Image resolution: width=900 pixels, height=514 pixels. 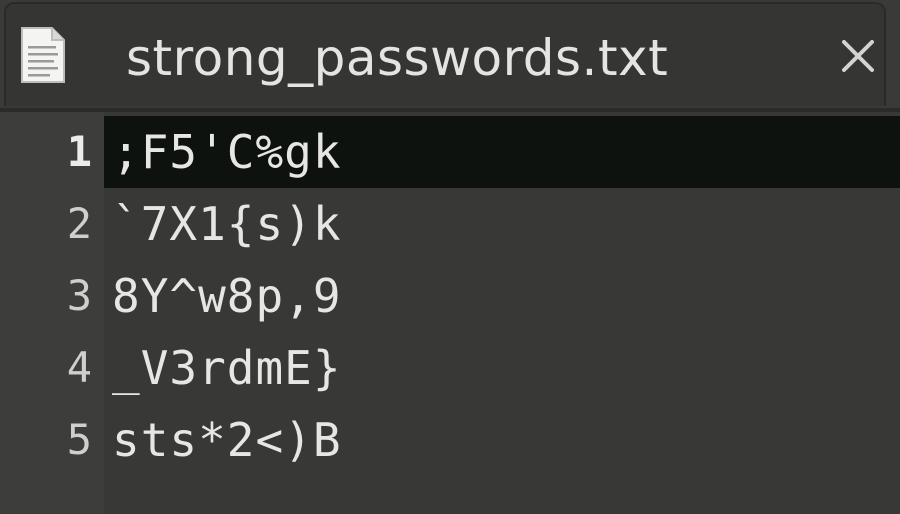 I want to click on line-text: 8Y^w8p,9, so click(x=227, y=296).